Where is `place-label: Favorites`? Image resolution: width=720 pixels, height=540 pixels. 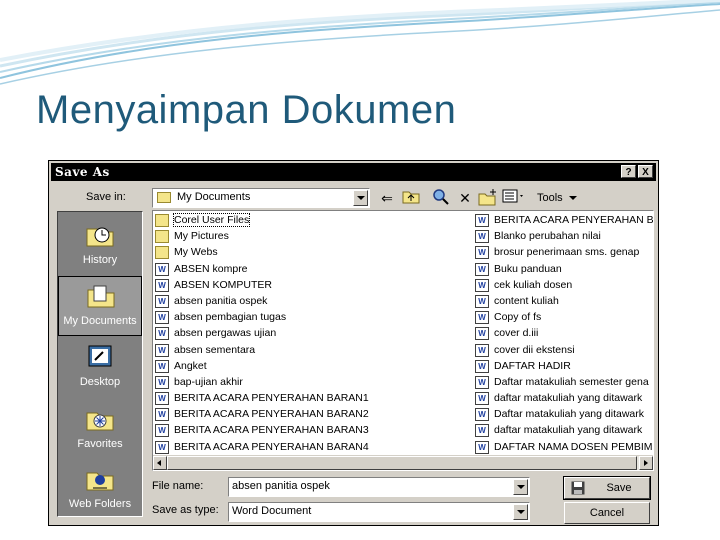 place-label: Favorites is located at coordinates (100, 444).